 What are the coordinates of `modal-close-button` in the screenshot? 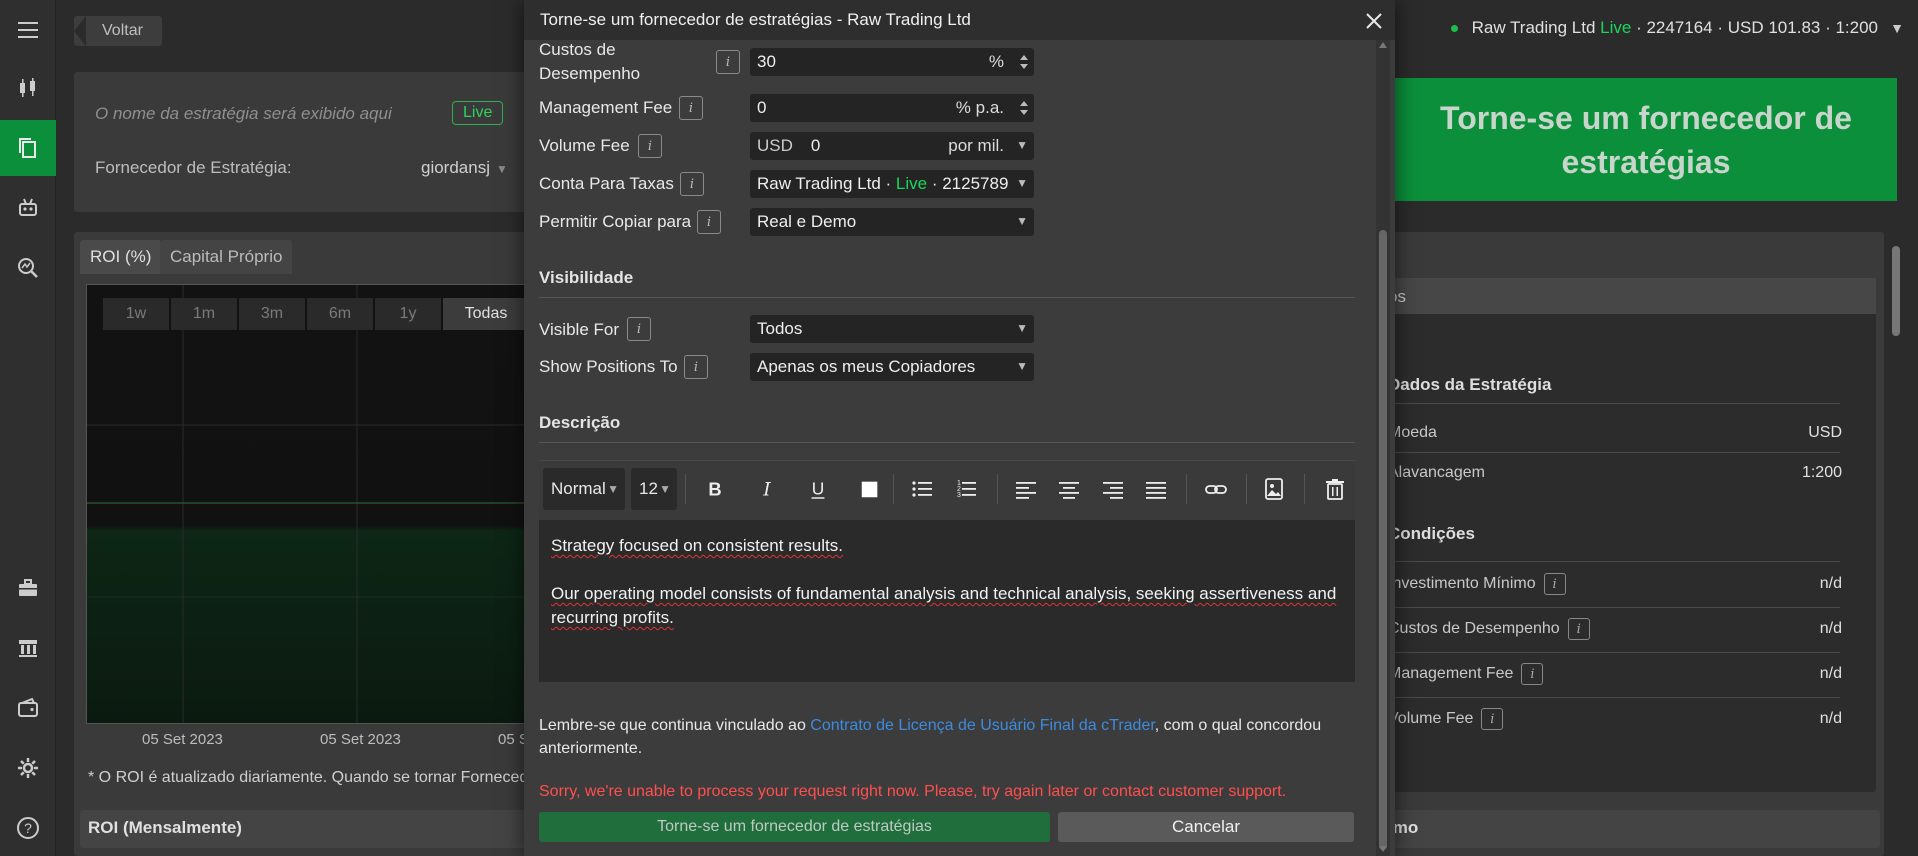 It's located at (1374, 21).